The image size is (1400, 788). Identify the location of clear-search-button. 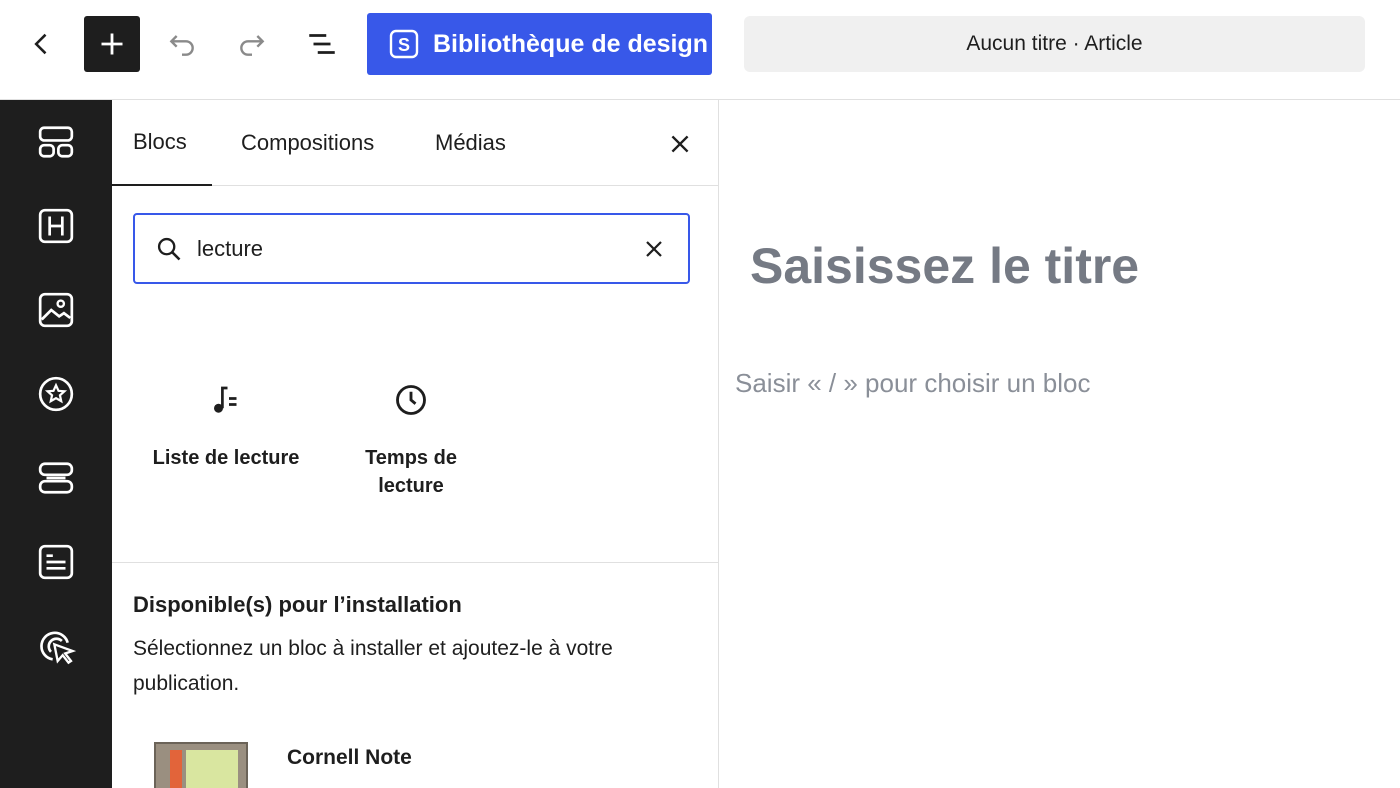
(654, 249).